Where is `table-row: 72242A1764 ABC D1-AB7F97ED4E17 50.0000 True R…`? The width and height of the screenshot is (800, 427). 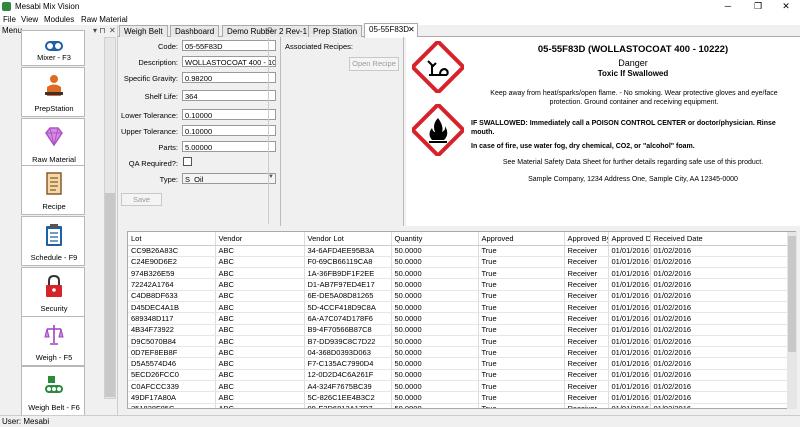
table-row: 72242A1764 ABC D1-AB7F97ED4E17 50.0000 True R… is located at coordinates (458, 284).